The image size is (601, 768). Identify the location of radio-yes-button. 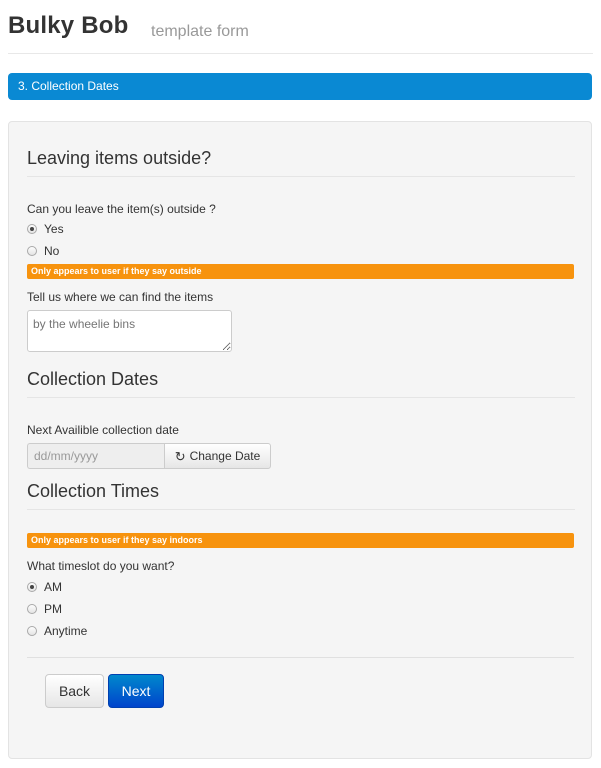
(32, 229).